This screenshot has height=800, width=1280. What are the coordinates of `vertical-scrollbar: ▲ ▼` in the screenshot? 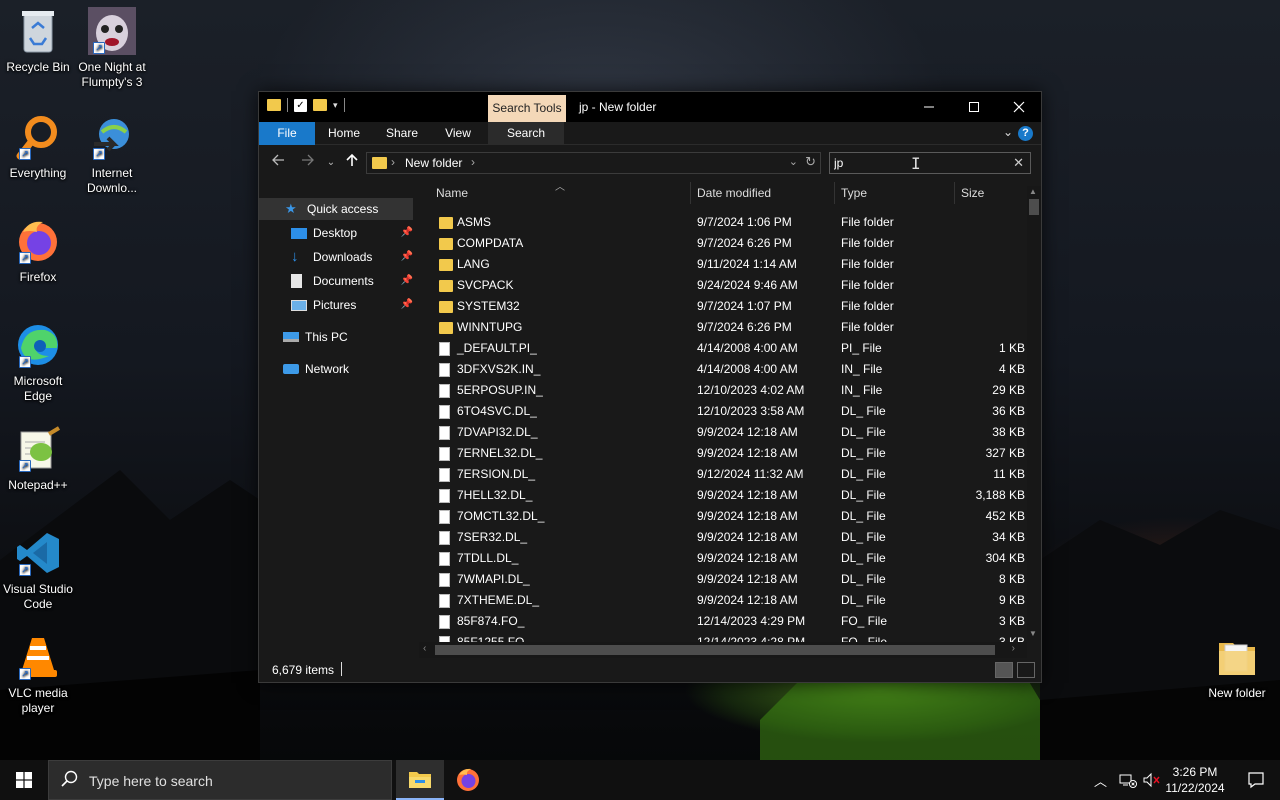 It's located at (1034, 413).